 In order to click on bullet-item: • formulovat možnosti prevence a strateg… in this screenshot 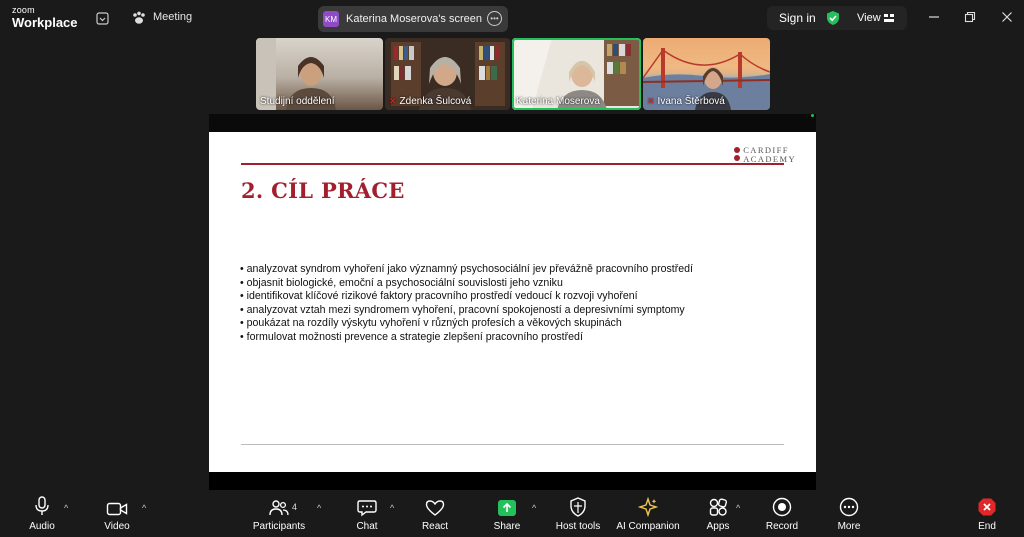, I will do `click(411, 336)`.